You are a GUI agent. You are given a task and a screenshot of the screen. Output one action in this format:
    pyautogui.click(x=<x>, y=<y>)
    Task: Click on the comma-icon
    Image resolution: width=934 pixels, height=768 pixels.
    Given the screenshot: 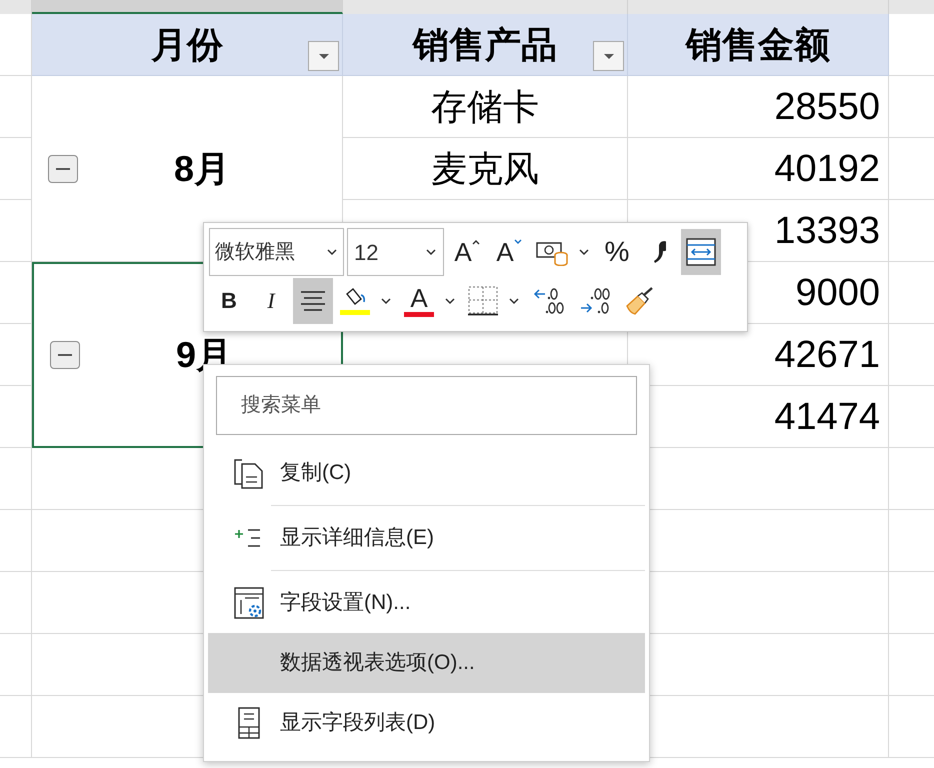 What is the action you would take?
    pyautogui.click(x=659, y=252)
    